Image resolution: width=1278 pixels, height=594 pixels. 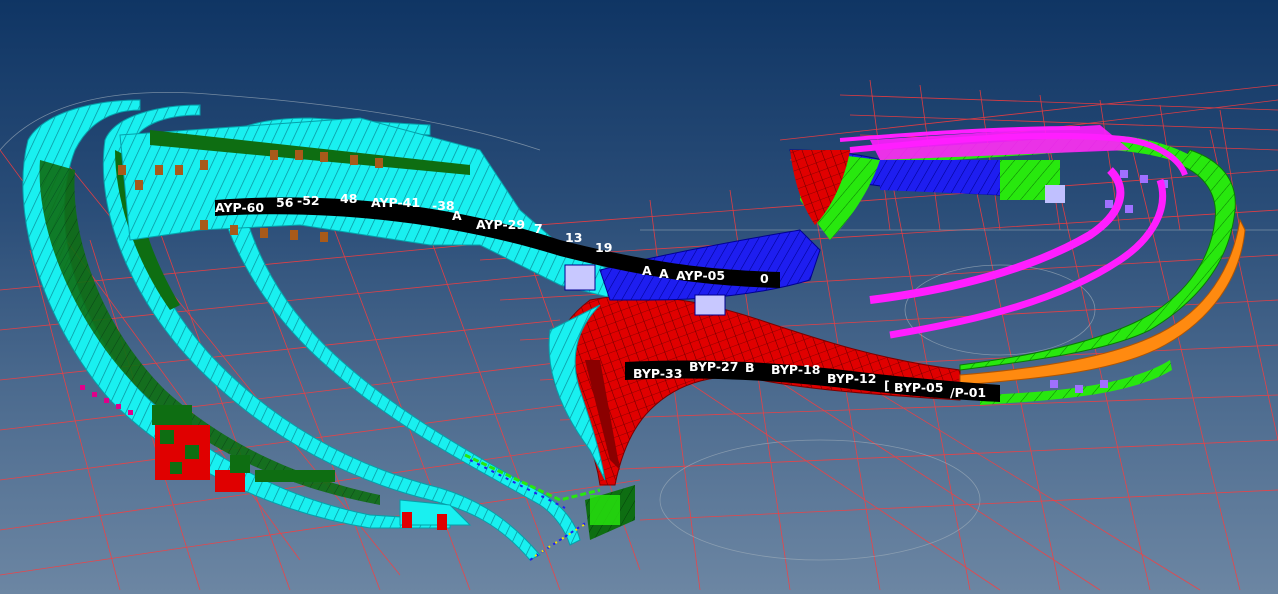 What do you see at coordinates (348, 198) in the screenshot?
I see `ayp-label: 48` at bounding box center [348, 198].